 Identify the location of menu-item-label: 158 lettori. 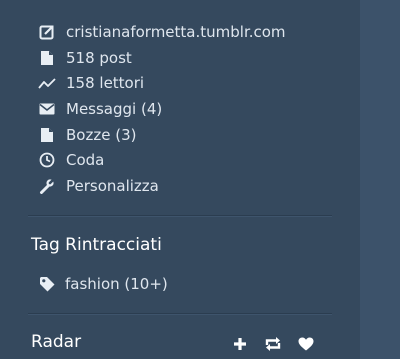
(105, 83).